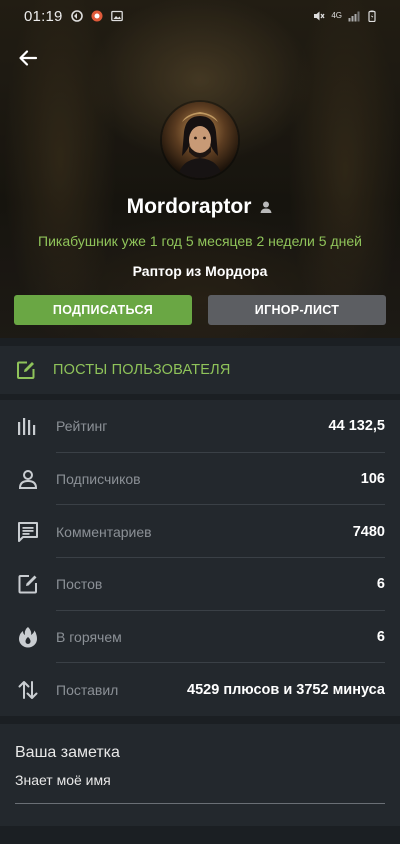  Describe the element at coordinates (28, 689) in the screenshot. I see `up-down-arrows-icon` at that location.